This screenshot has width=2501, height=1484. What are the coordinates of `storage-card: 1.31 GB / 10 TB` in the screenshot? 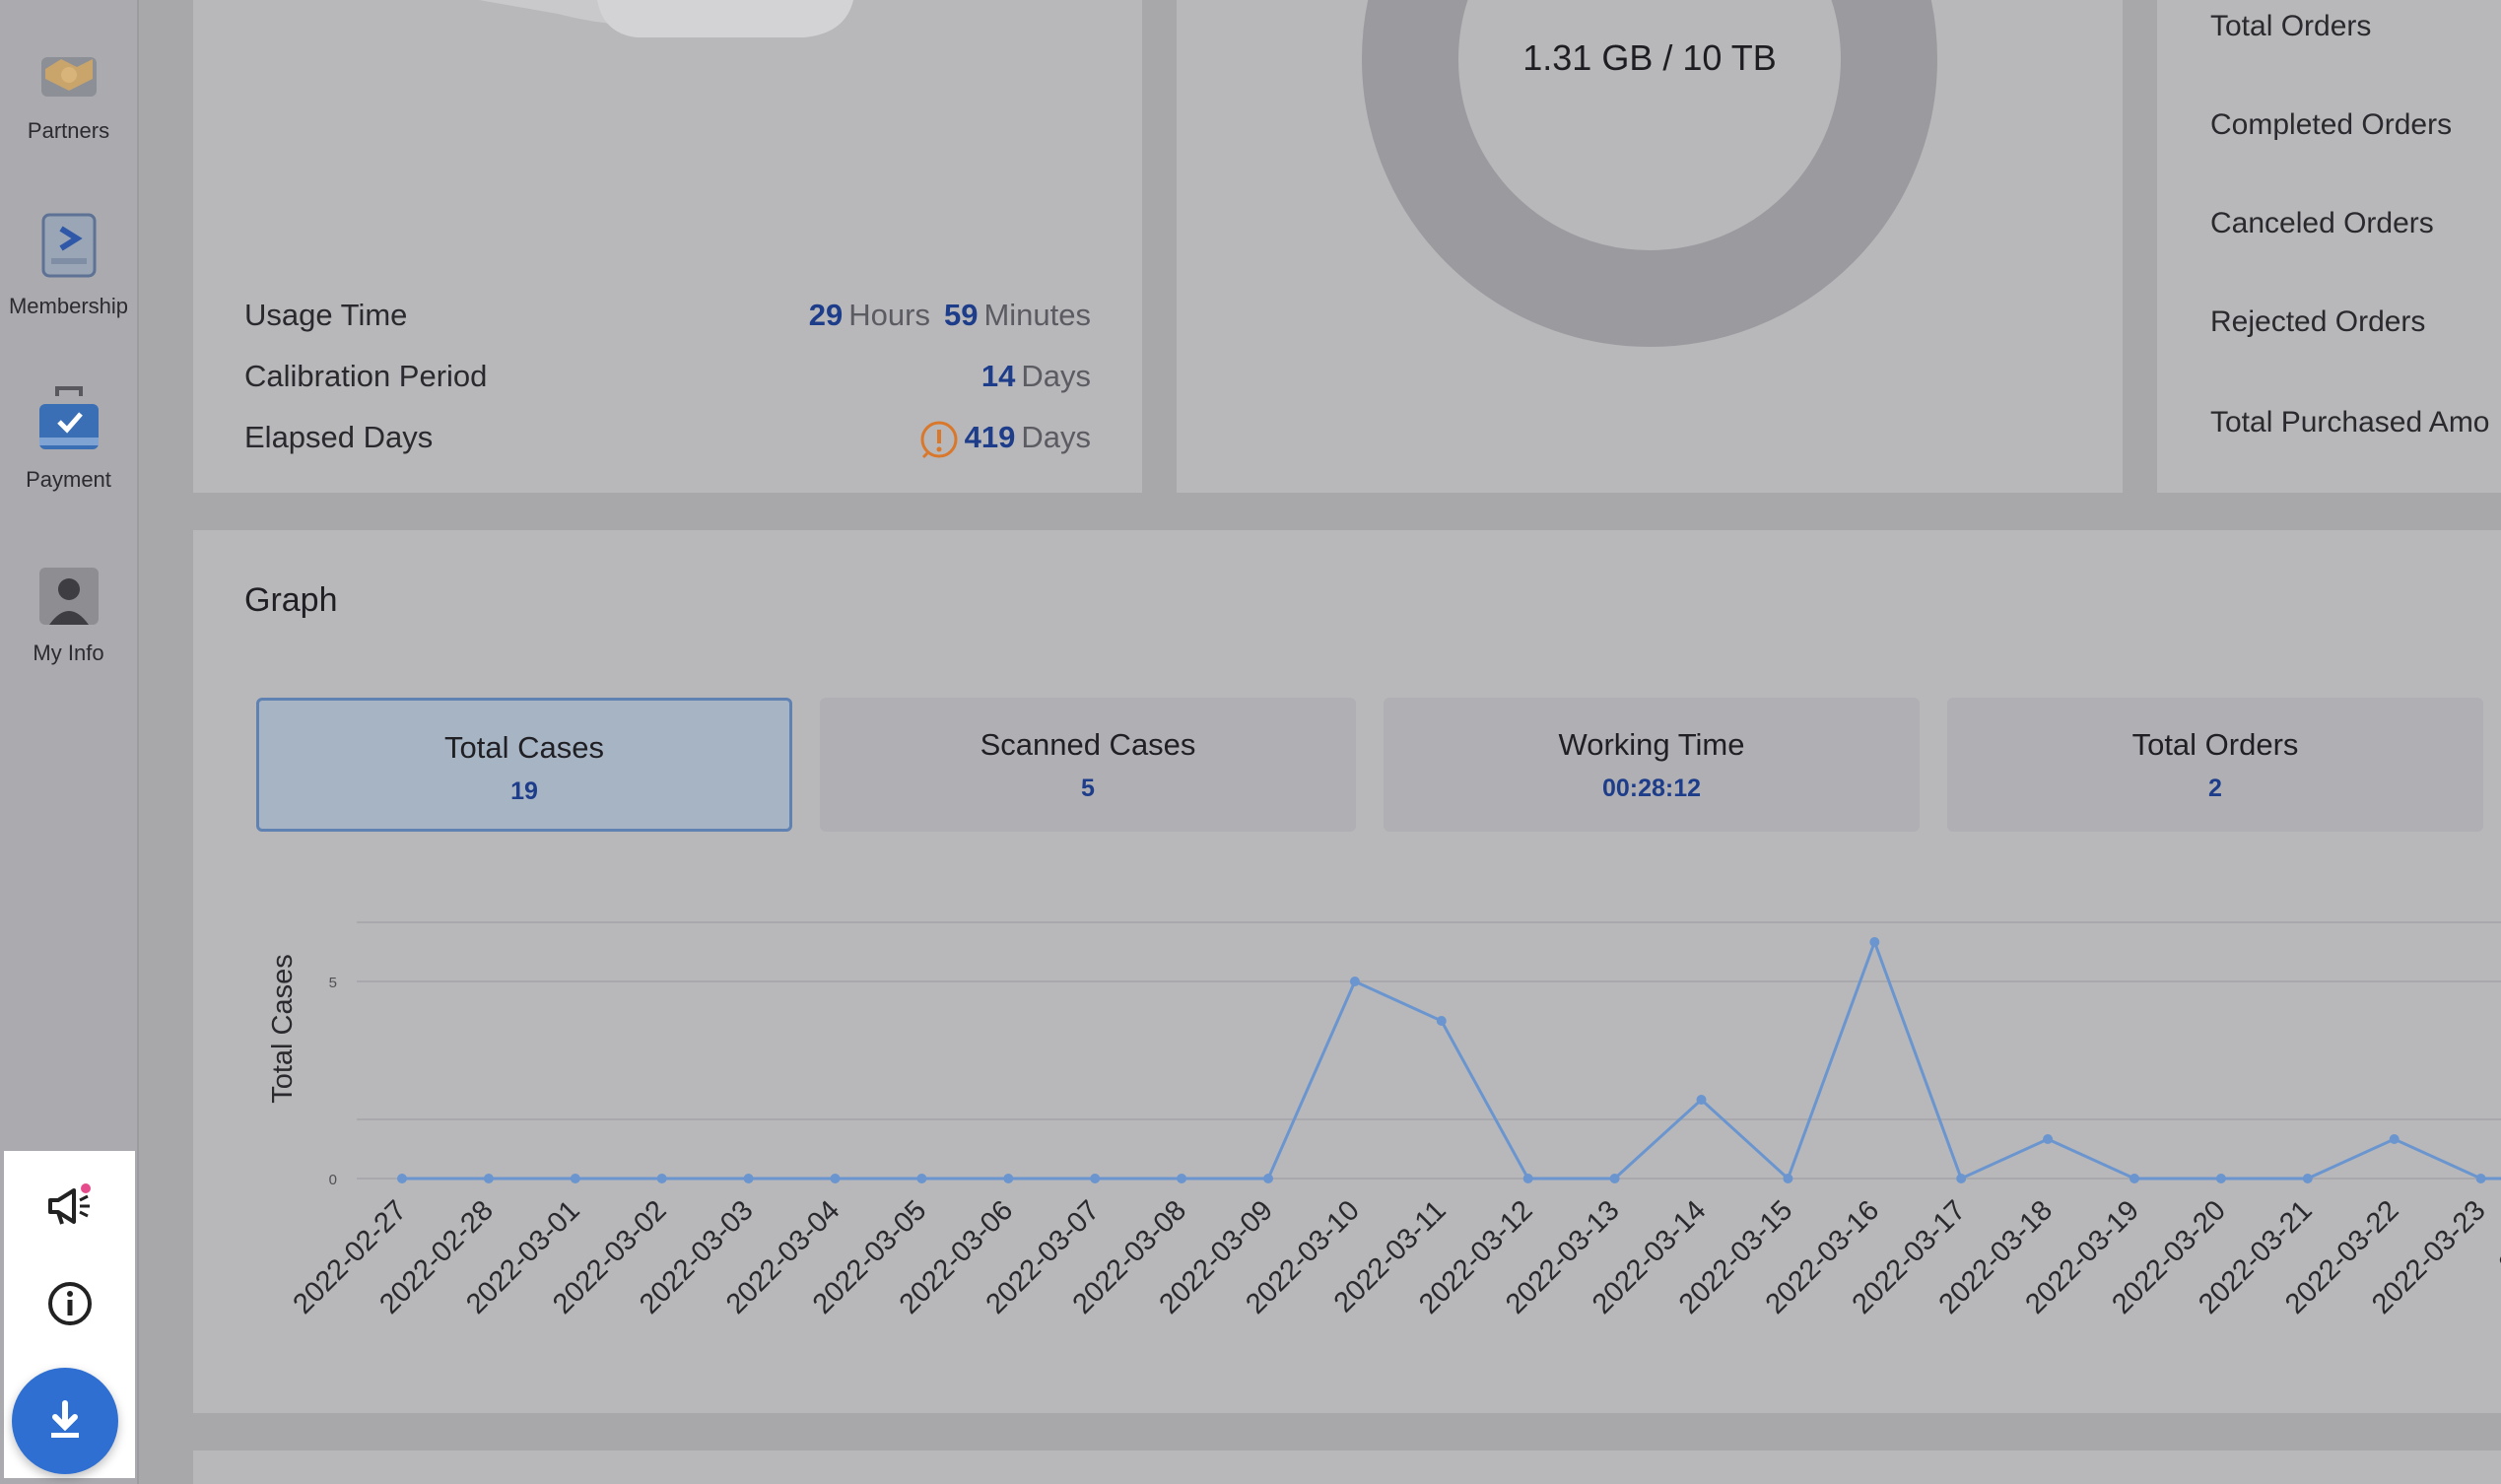 It's located at (1650, 246).